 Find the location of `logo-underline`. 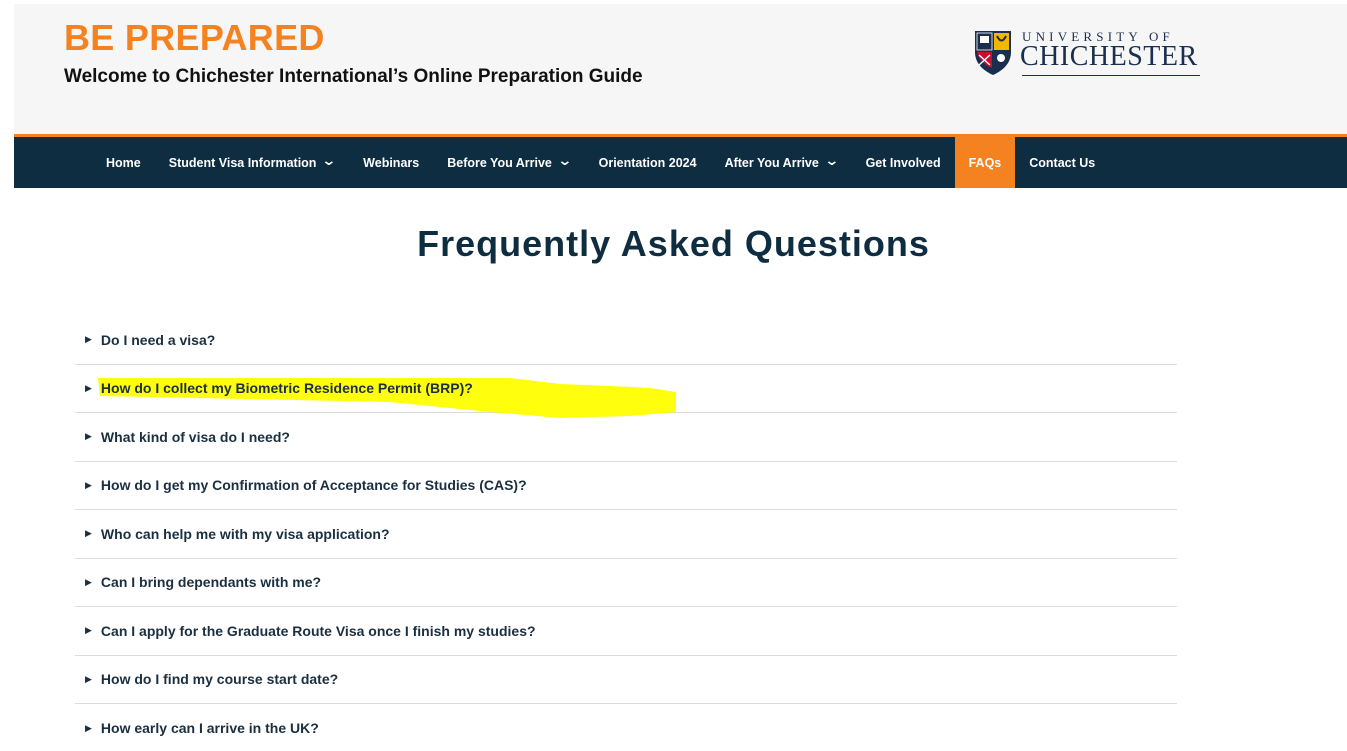

logo-underline is located at coordinates (1111, 75).